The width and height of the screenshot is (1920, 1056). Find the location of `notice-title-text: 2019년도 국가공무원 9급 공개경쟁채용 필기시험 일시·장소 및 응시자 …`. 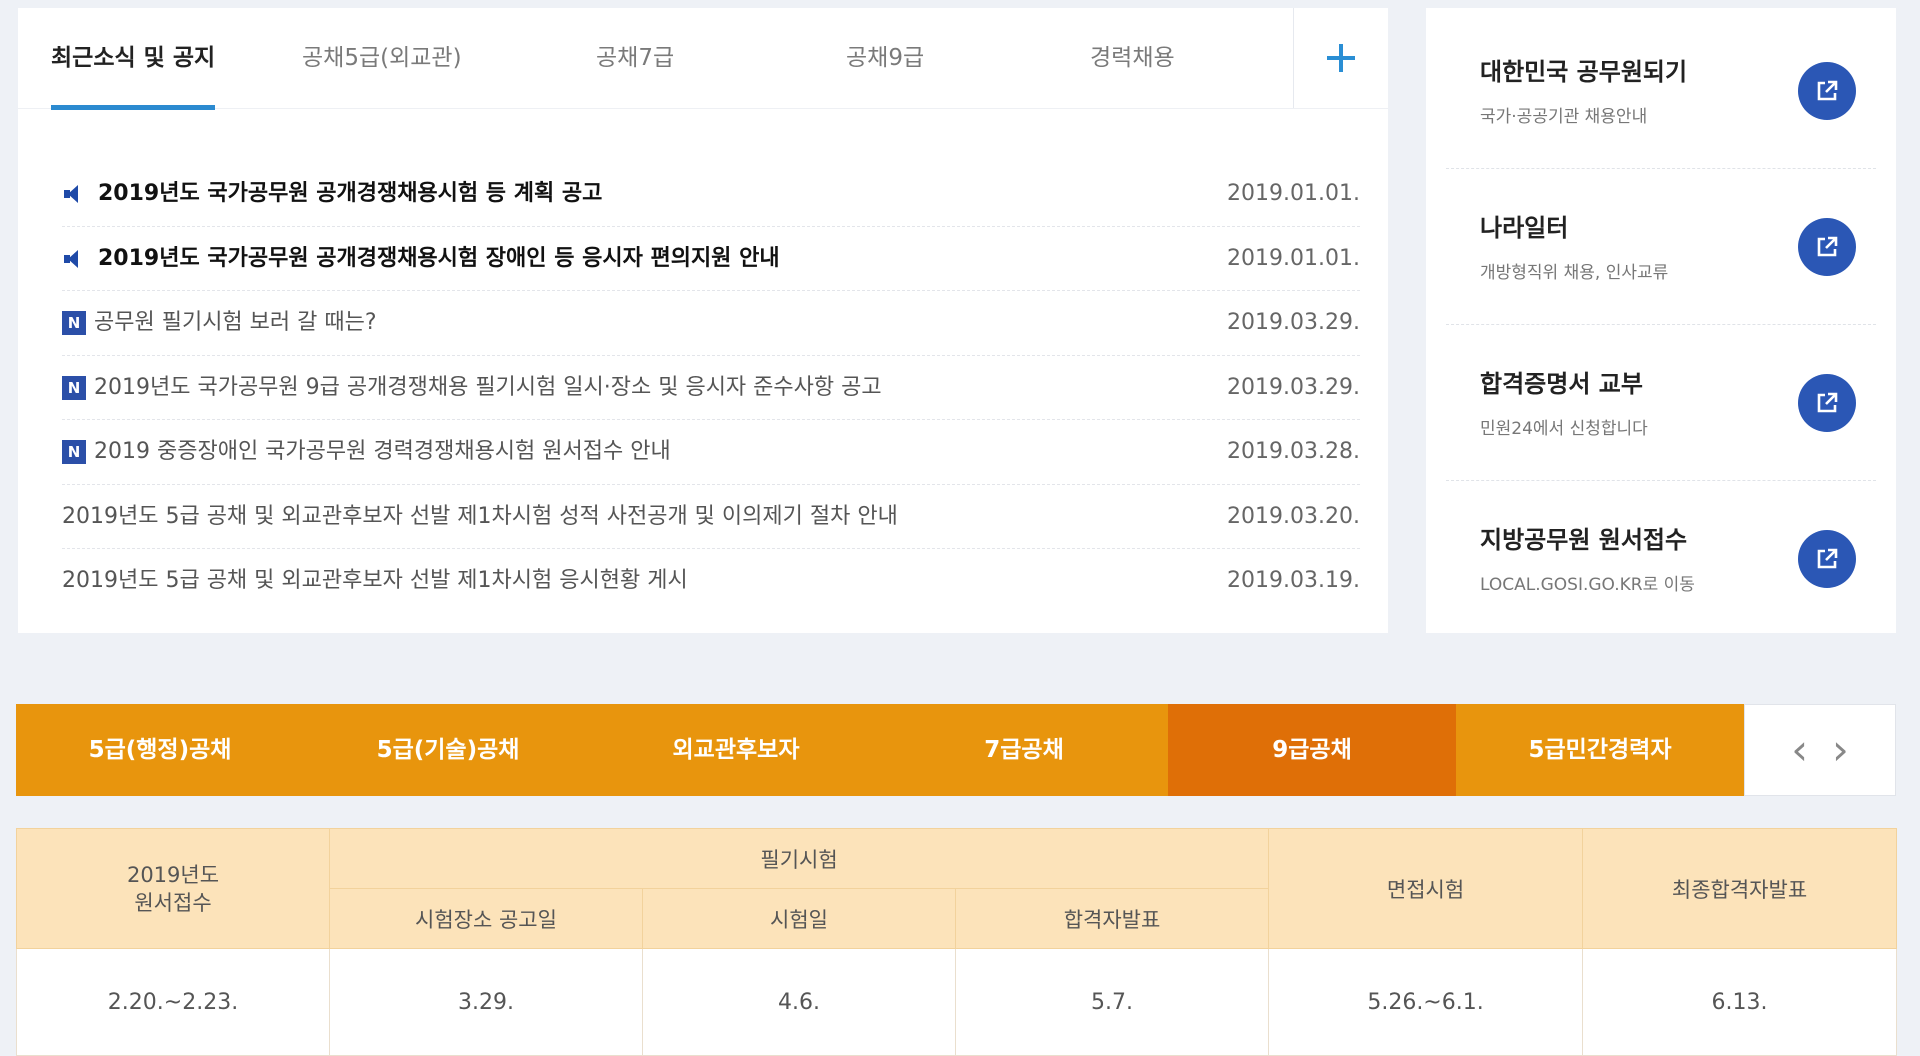

notice-title-text: 2019년도 국가공무원 9급 공개경쟁채용 필기시험 일시·장소 및 응시자 … is located at coordinates (488, 387).